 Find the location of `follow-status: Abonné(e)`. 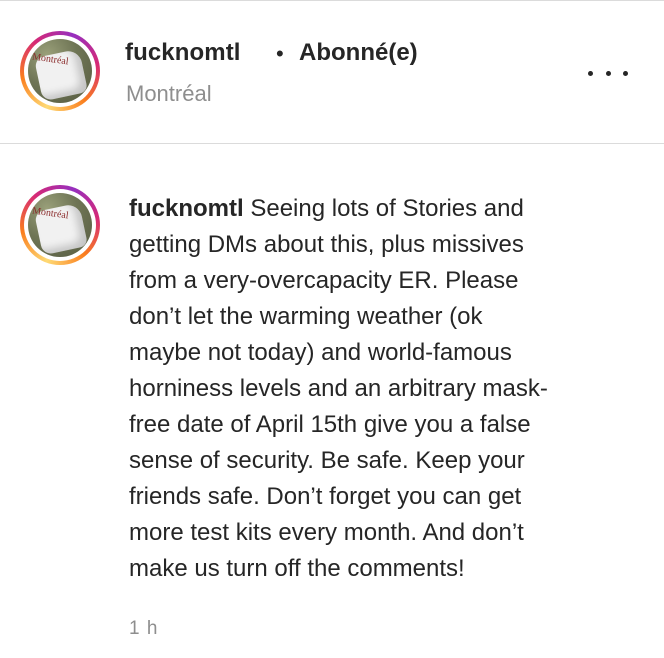

follow-status: Abonné(e) is located at coordinates (358, 53).